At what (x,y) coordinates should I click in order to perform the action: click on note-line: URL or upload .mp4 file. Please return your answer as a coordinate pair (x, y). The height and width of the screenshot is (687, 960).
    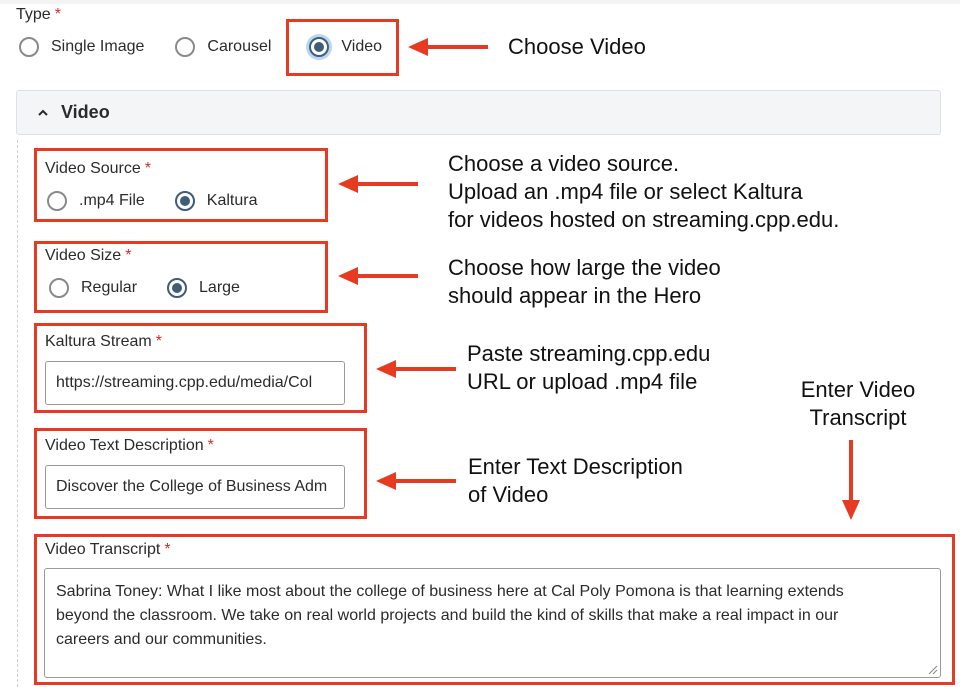
    Looking at the image, I should click on (582, 381).